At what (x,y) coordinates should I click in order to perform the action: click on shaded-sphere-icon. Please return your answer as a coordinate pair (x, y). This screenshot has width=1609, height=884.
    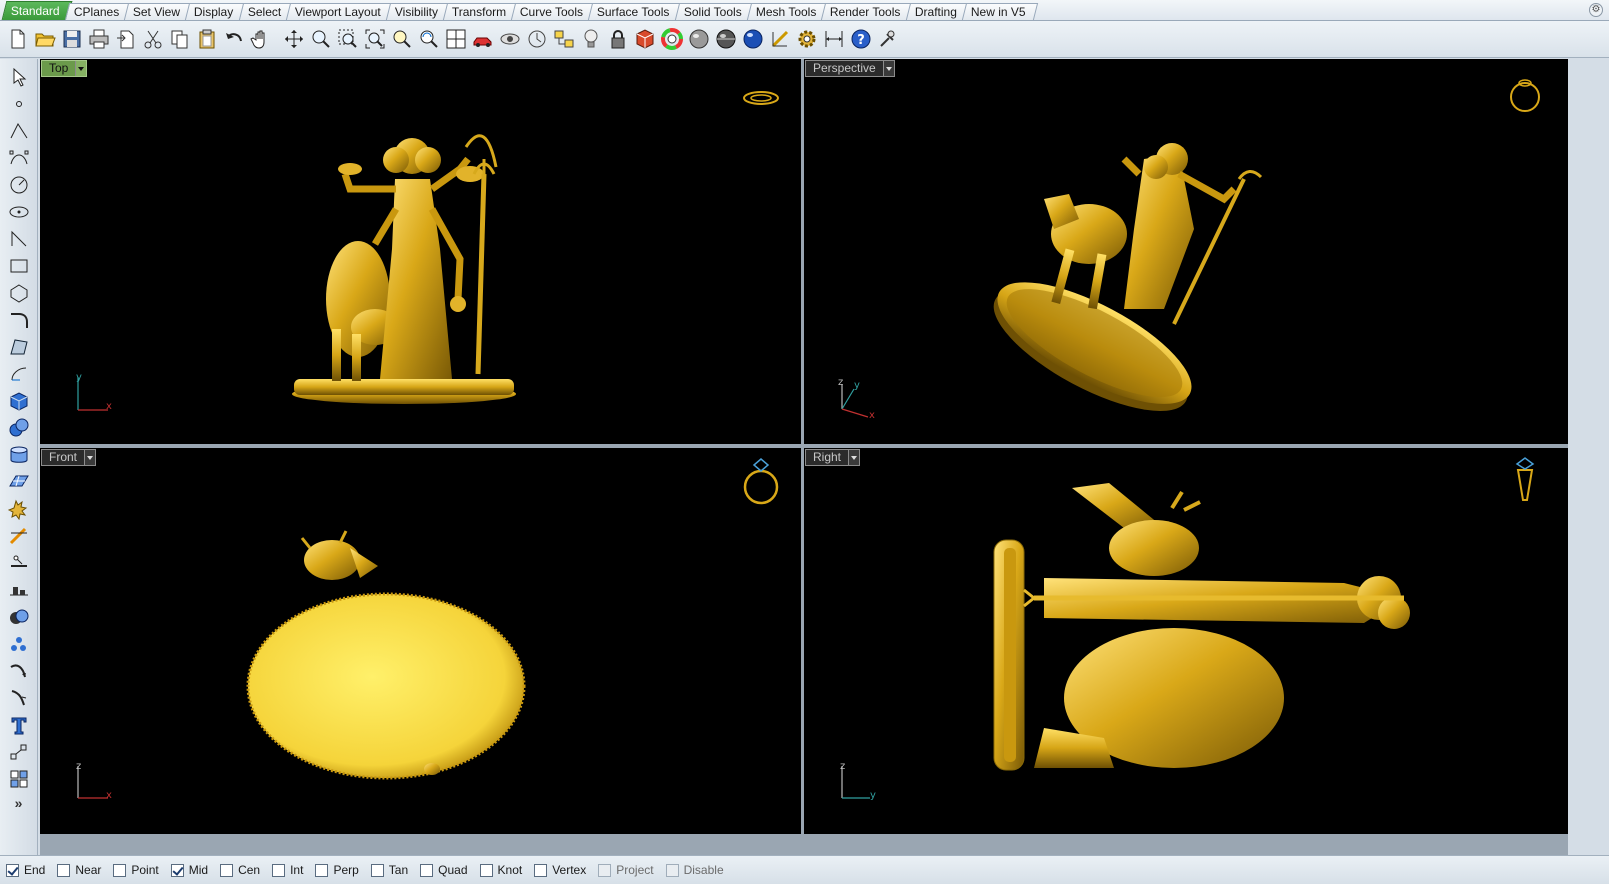
    Looking at the image, I should click on (698, 39).